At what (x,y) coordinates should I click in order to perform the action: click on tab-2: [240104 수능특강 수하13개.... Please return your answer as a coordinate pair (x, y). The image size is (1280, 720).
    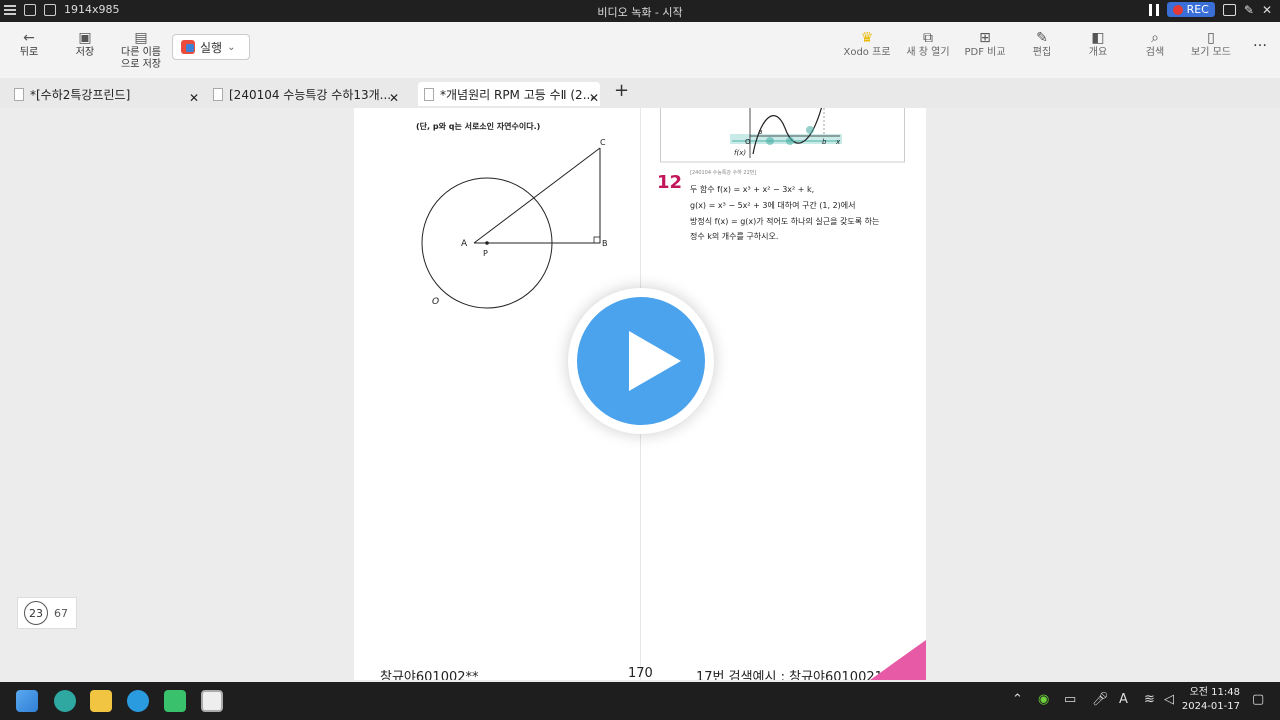
    Looking at the image, I should click on (302, 94).